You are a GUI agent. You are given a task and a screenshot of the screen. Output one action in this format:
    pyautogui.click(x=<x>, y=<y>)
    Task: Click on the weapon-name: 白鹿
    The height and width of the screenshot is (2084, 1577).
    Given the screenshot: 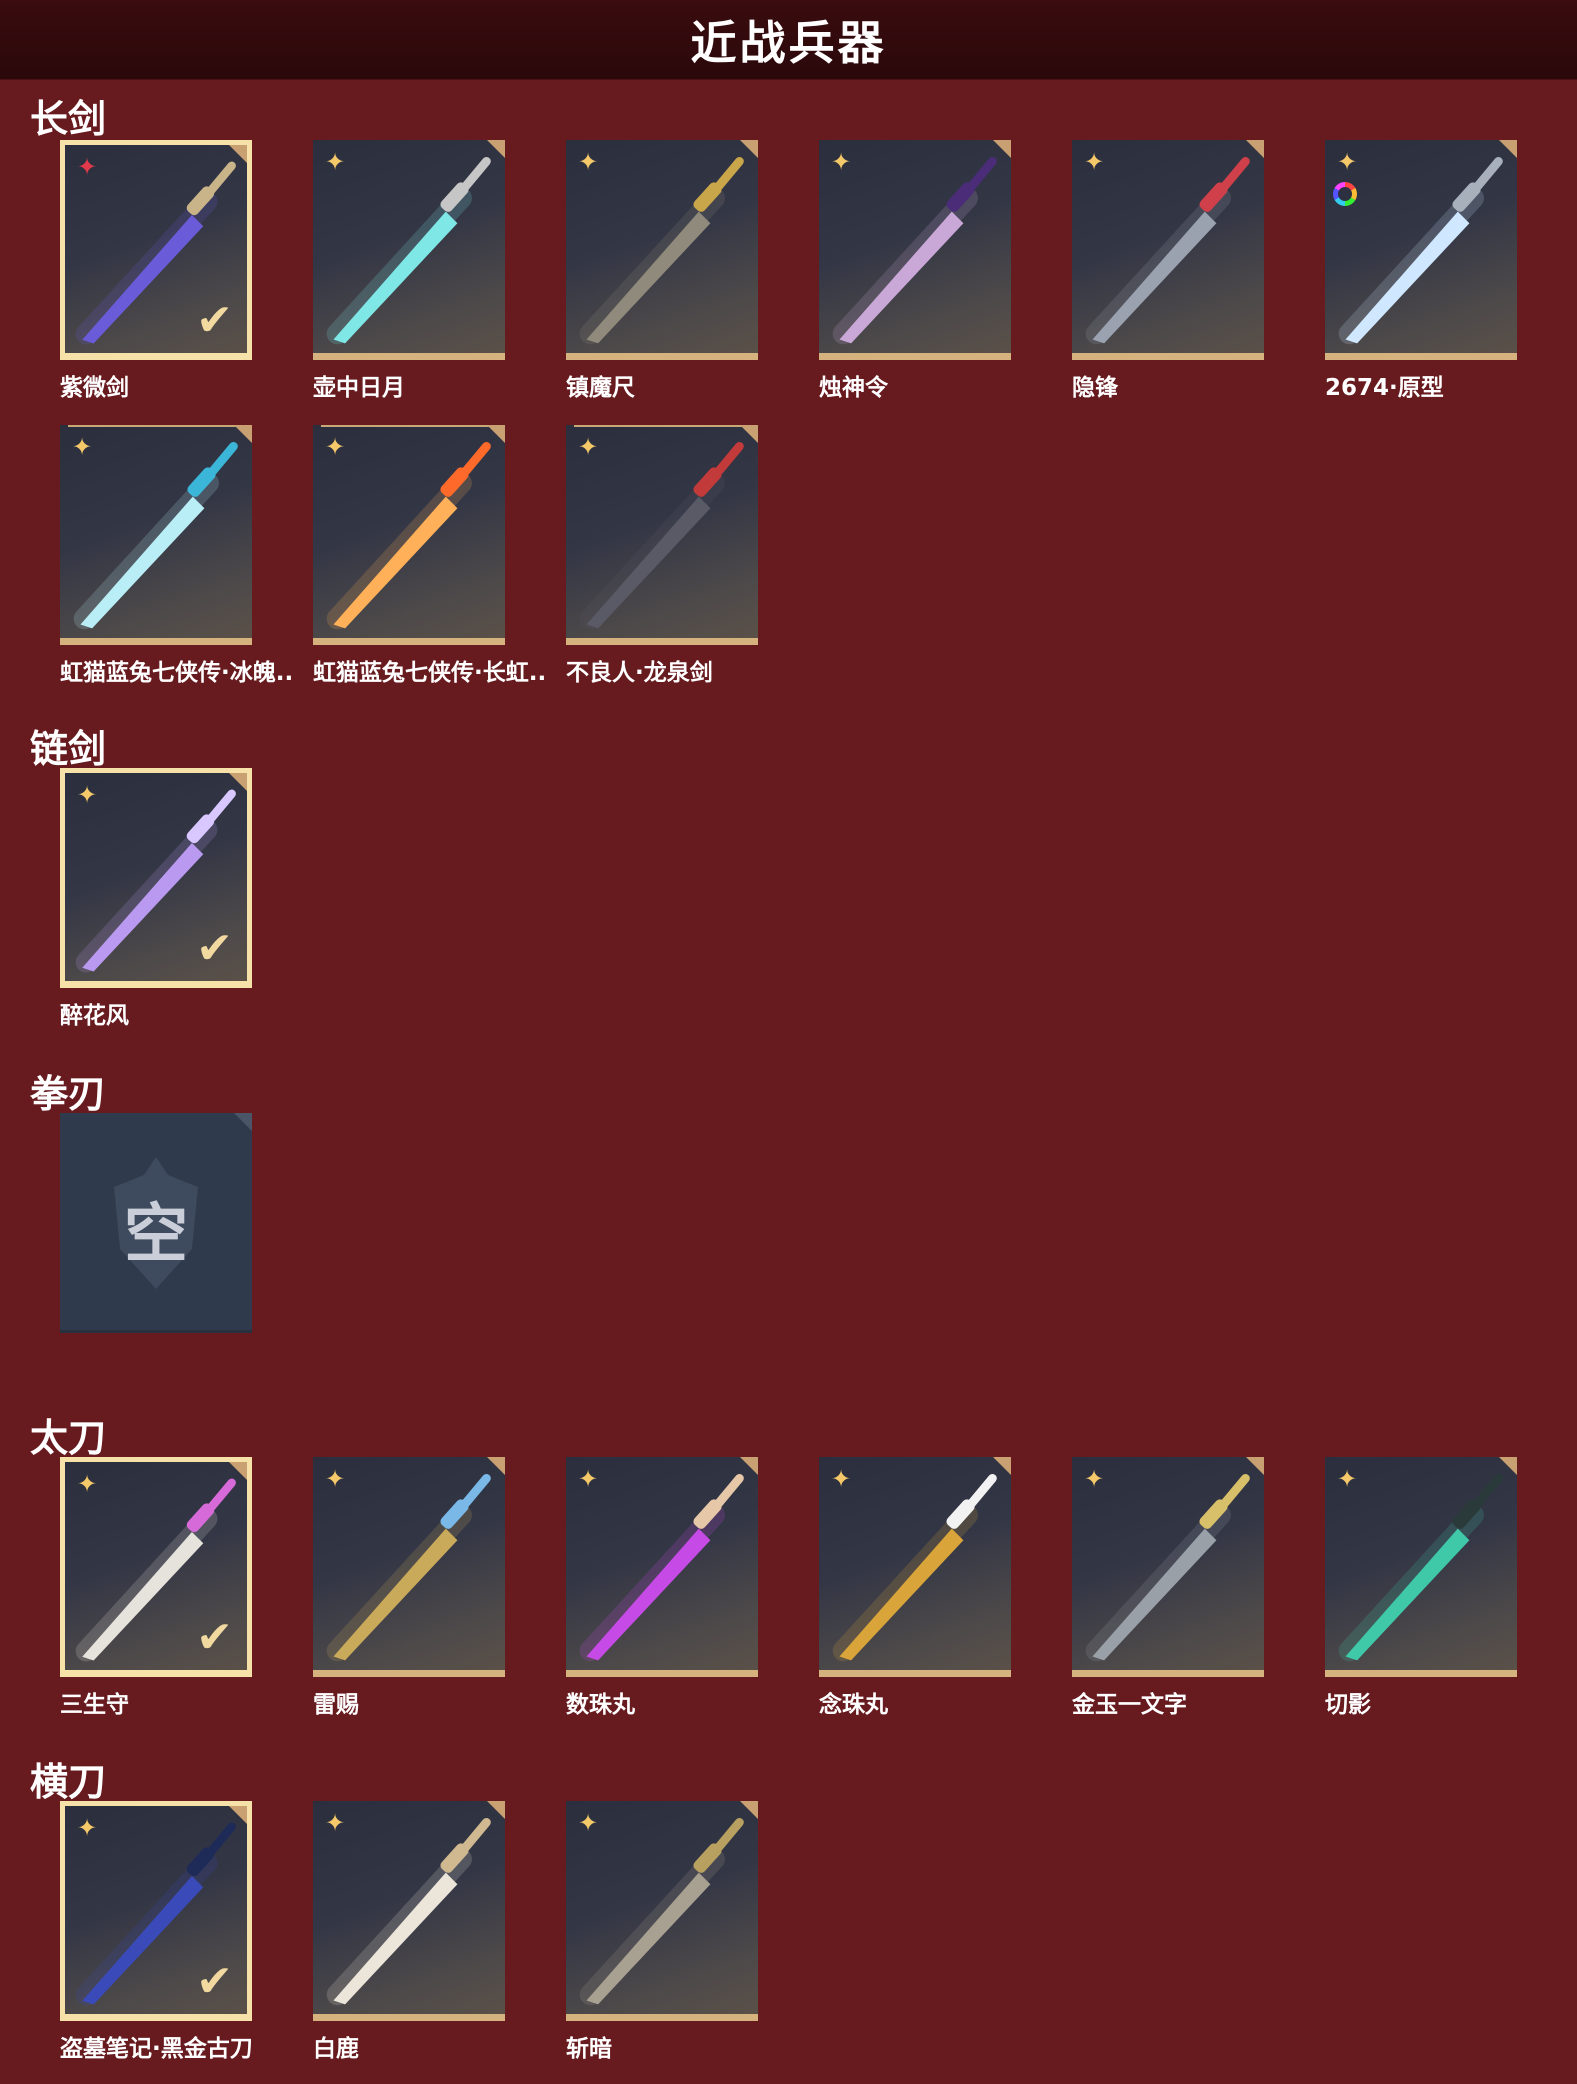 What is the action you would take?
    pyautogui.click(x=336, y=2049)
    